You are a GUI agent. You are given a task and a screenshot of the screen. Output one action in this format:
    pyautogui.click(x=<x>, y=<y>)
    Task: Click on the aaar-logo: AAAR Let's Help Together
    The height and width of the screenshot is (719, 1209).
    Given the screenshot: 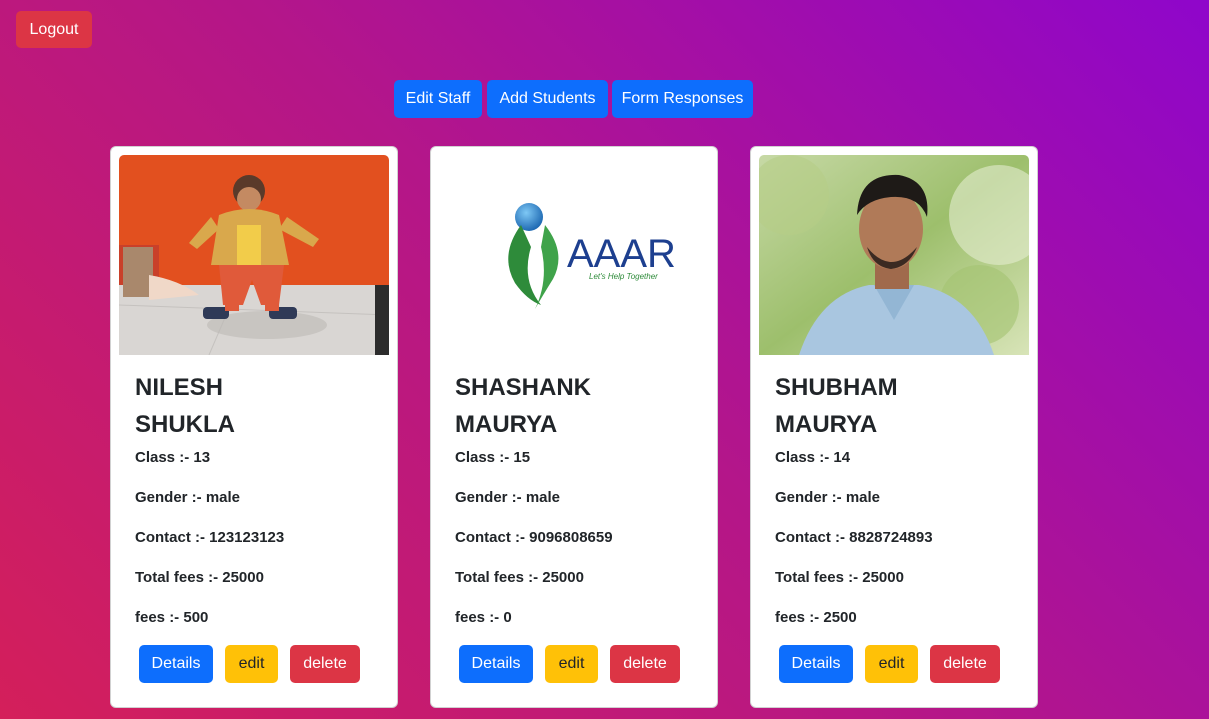 What is the action you would take?
    pyautogui.click(x=574, y=255)
    